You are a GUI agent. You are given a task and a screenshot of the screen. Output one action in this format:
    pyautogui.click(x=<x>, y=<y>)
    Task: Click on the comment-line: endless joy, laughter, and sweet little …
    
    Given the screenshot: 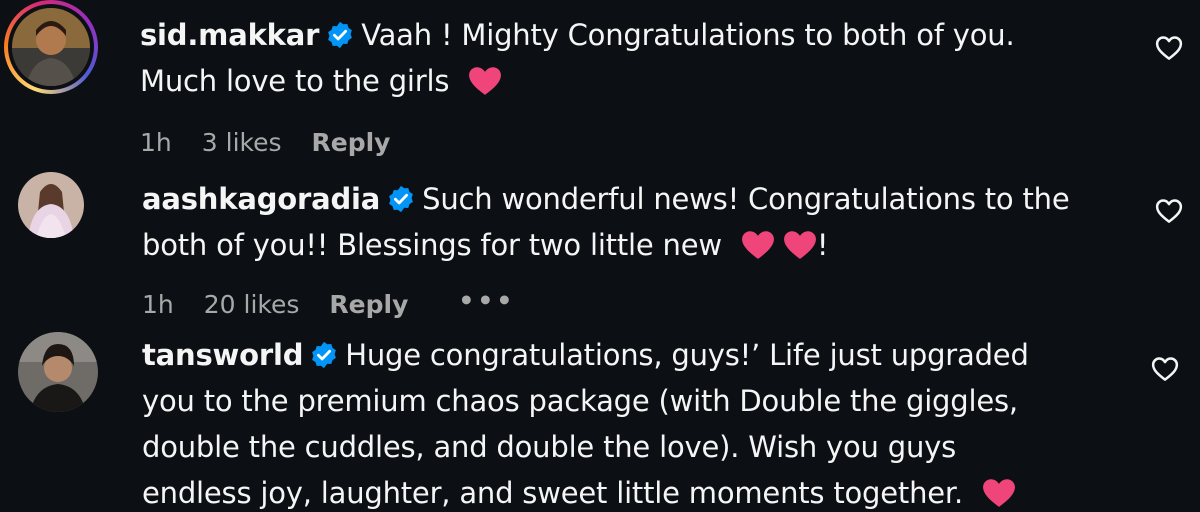 What is the action you would take?
    pyautogui.click(x=552, y=493)
    